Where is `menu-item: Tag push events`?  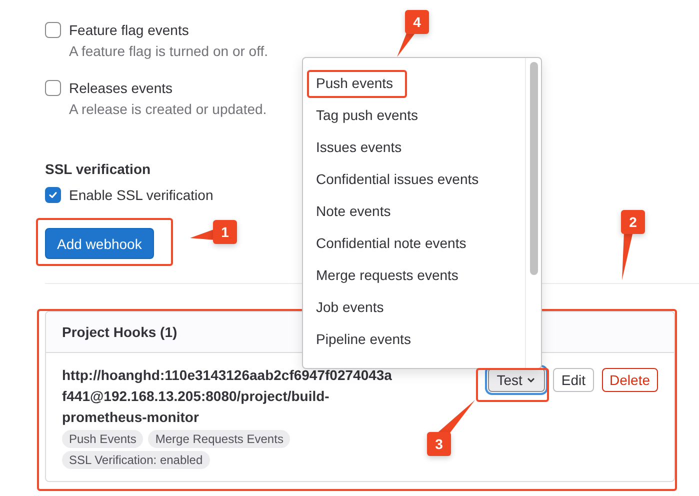
menu-item: Tag push events is located at coordinates (414, 115).